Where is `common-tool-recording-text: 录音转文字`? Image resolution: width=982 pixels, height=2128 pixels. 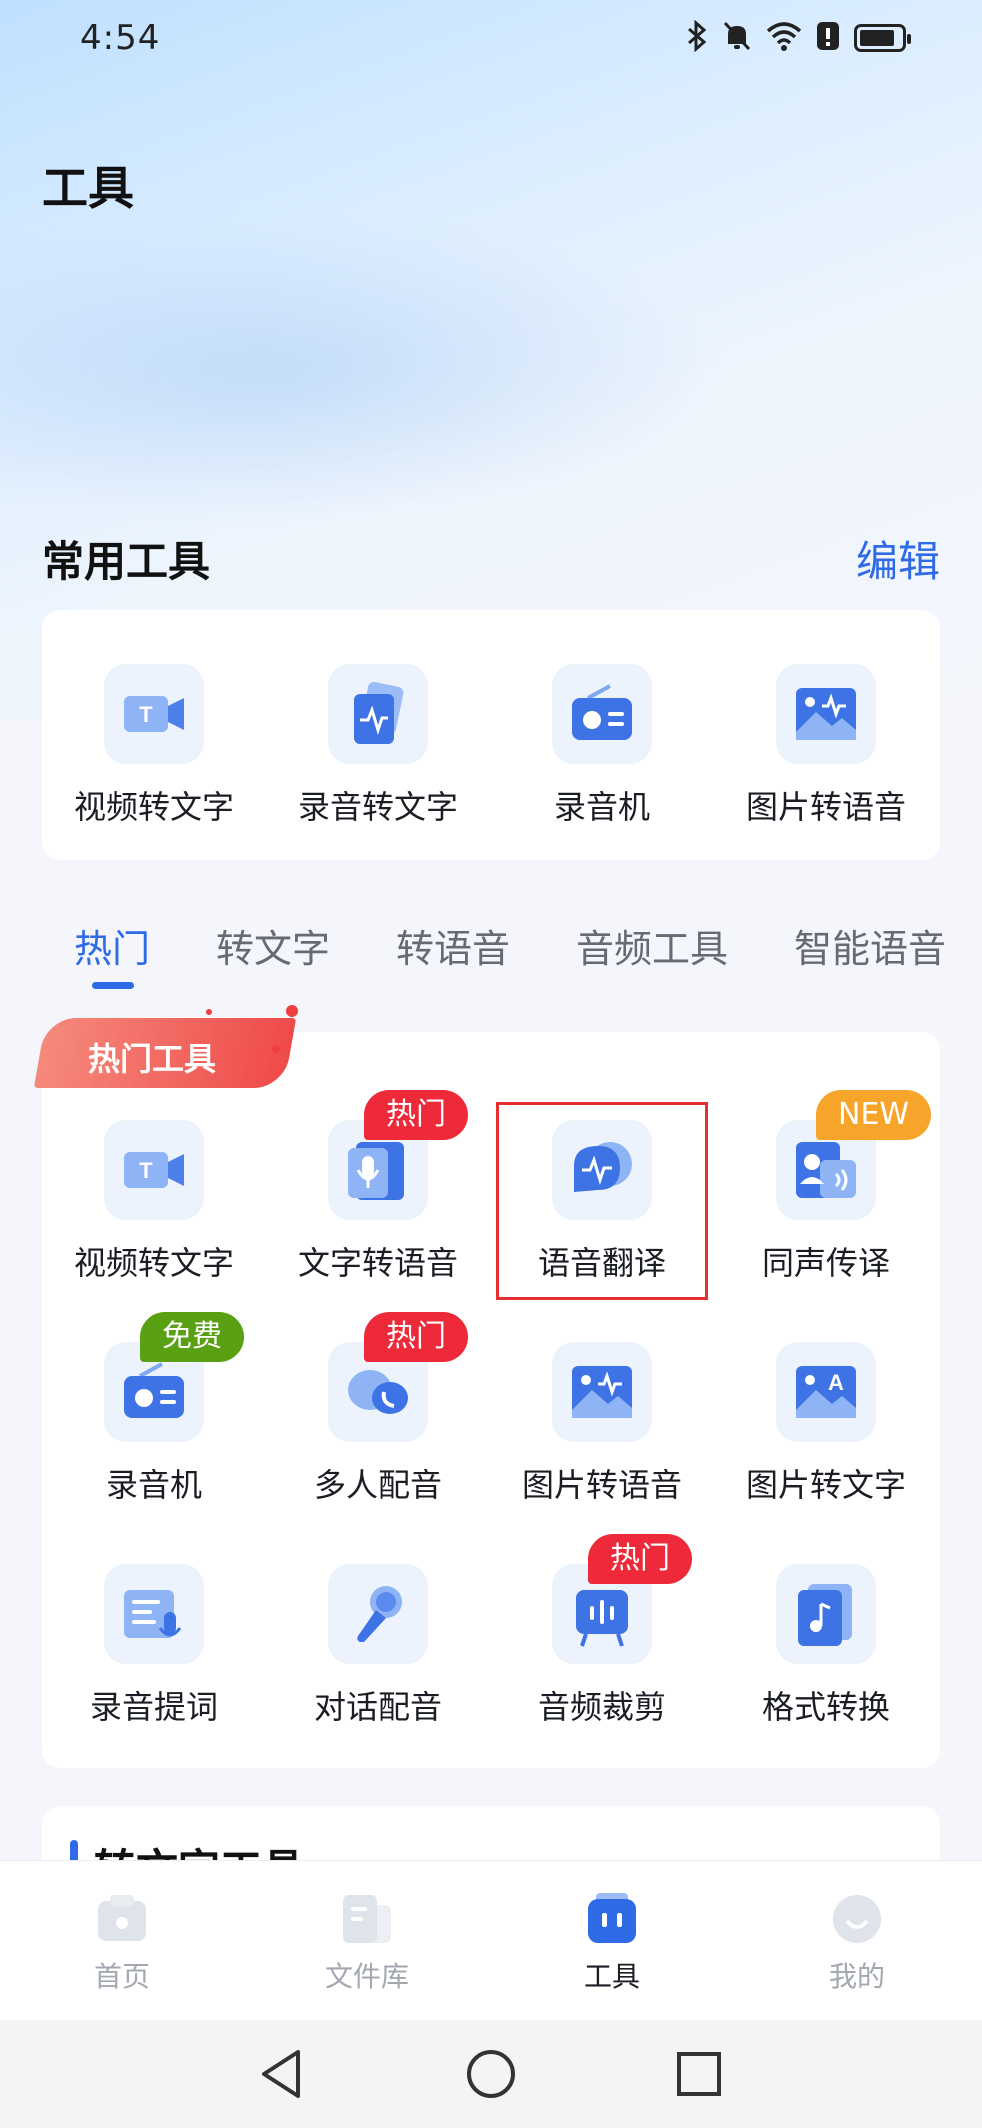
common-tool-recording-text: 录音转文字 is located at coordinates (378, 764).